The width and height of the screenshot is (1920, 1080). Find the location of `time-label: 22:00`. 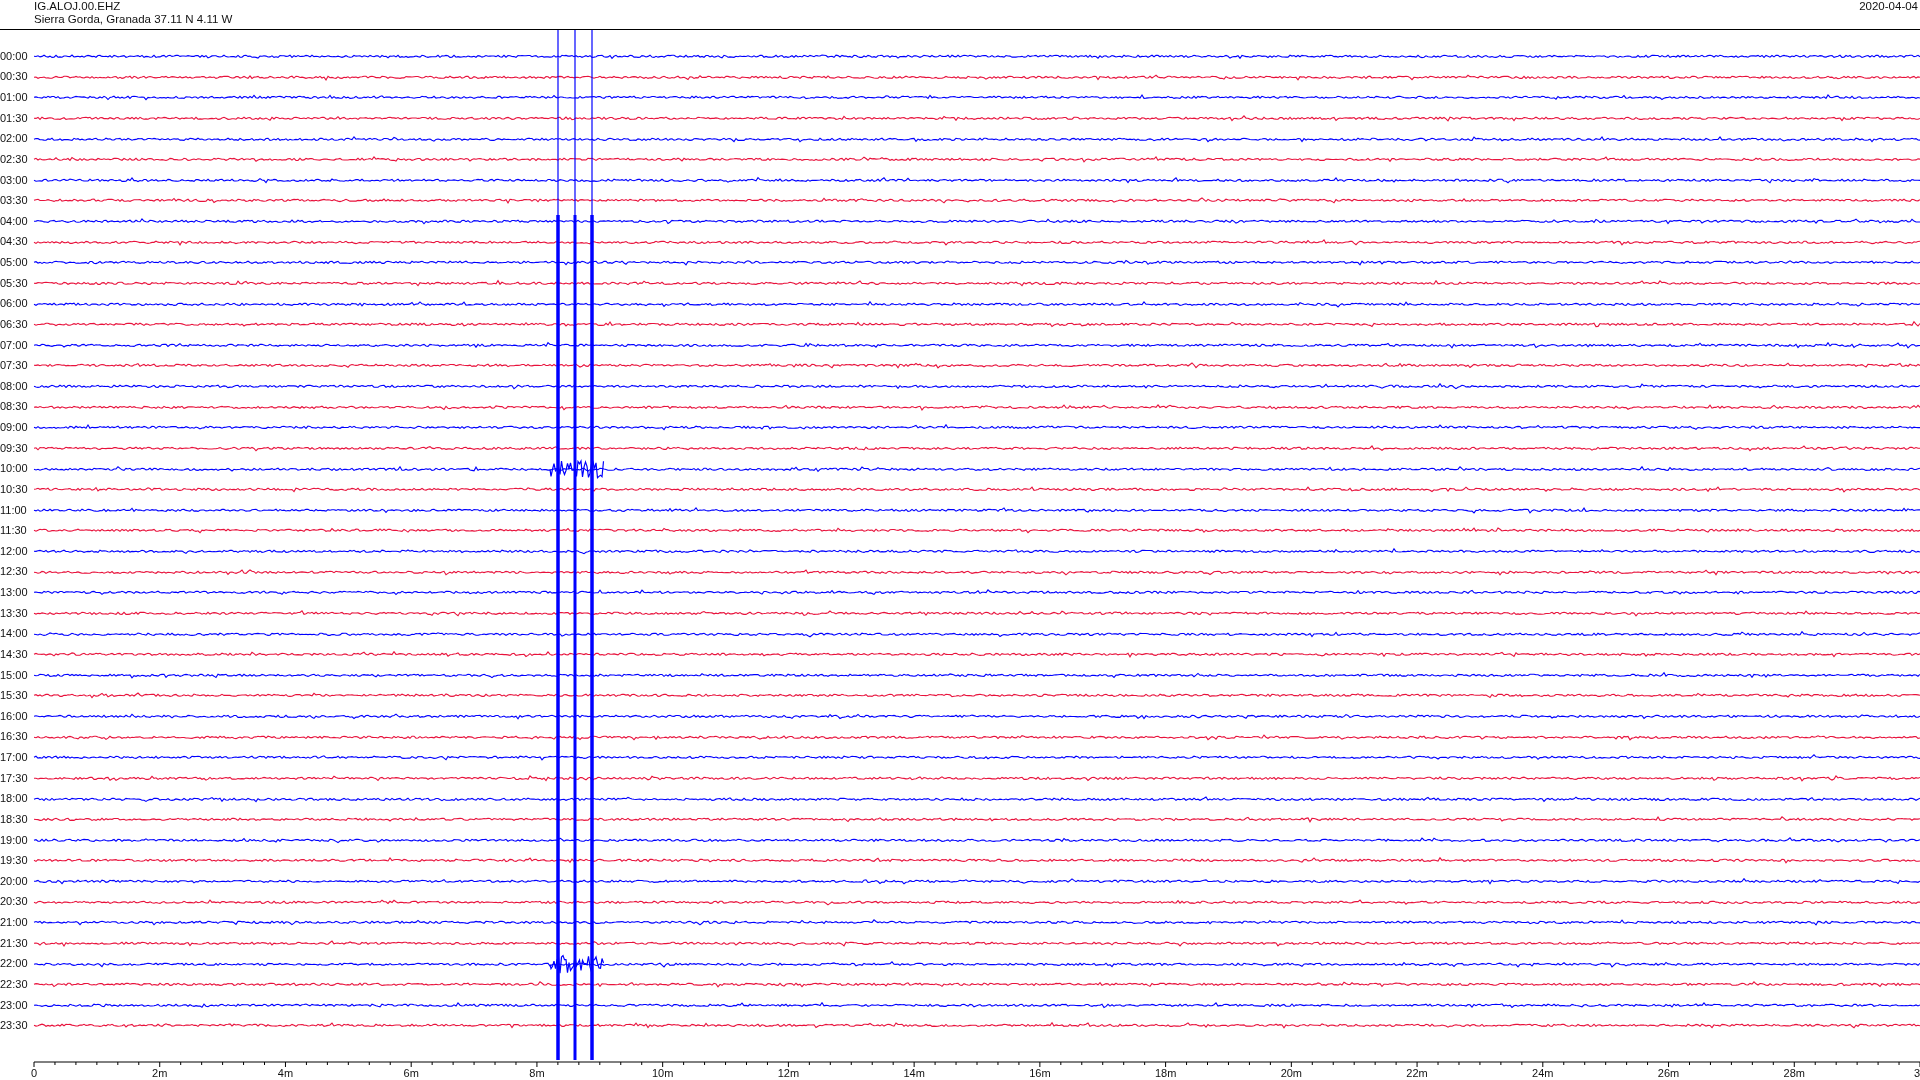

time-label: 22:00 is located at coordinates (14, 964).